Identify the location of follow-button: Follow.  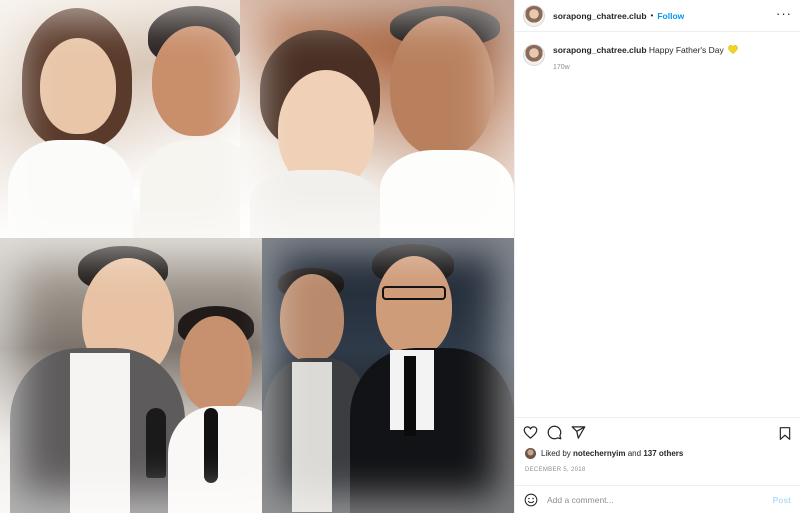
(670, 16).